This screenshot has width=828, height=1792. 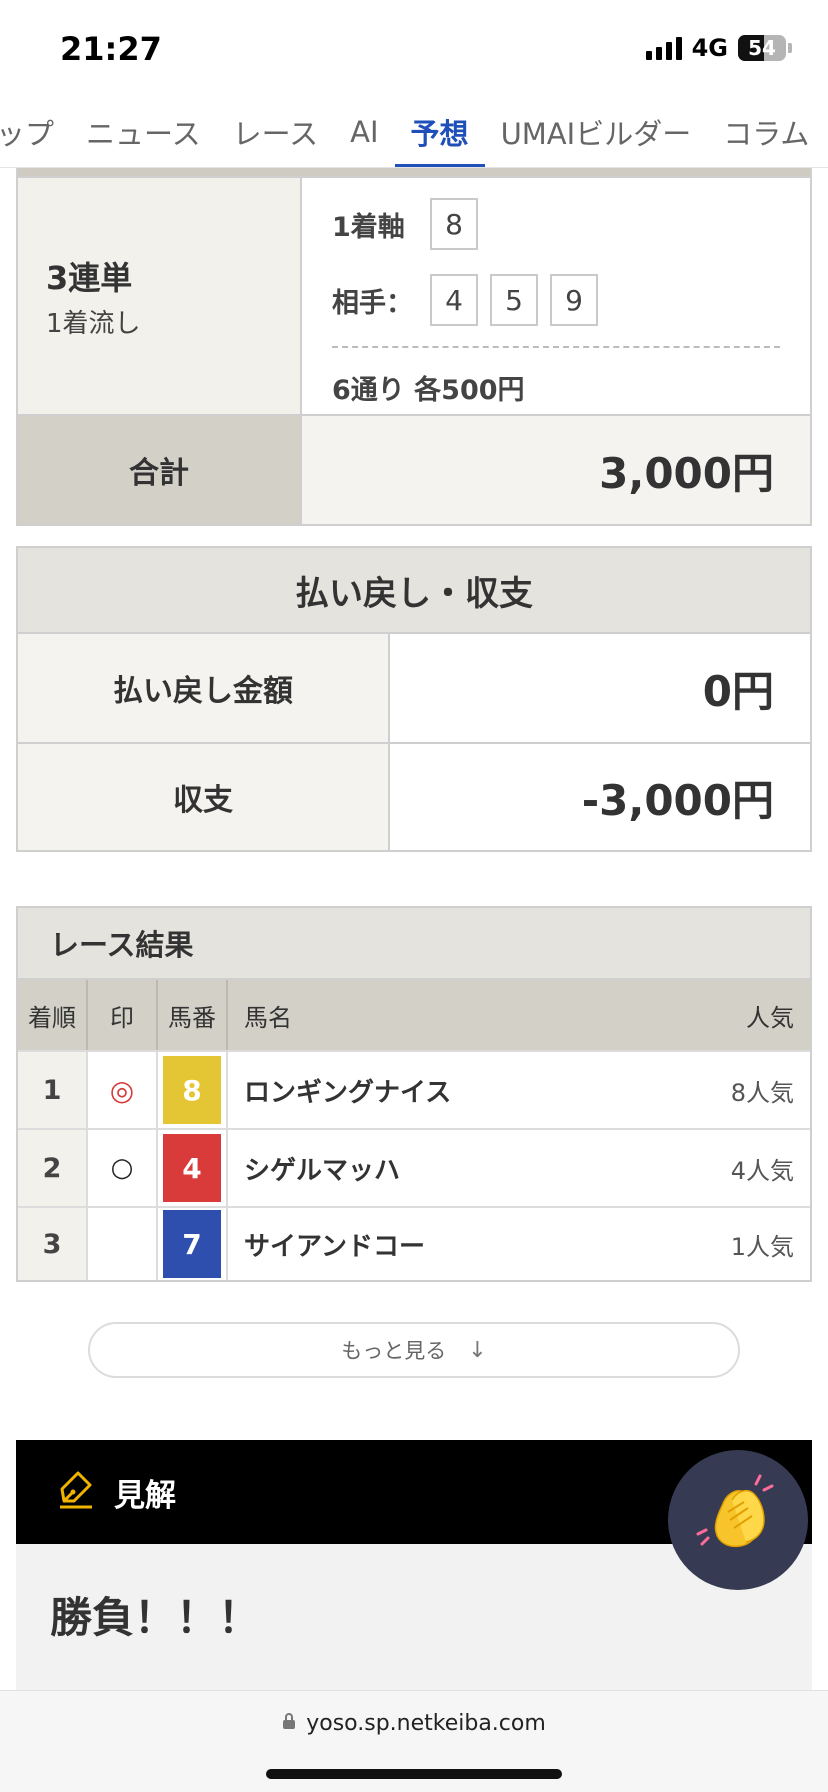 What do you see at coordinates (414, 1015) in the screenshot?
I see `table-header-row: 着順 印 馬番 馬名 人気` at bounding box center [414, 1015].